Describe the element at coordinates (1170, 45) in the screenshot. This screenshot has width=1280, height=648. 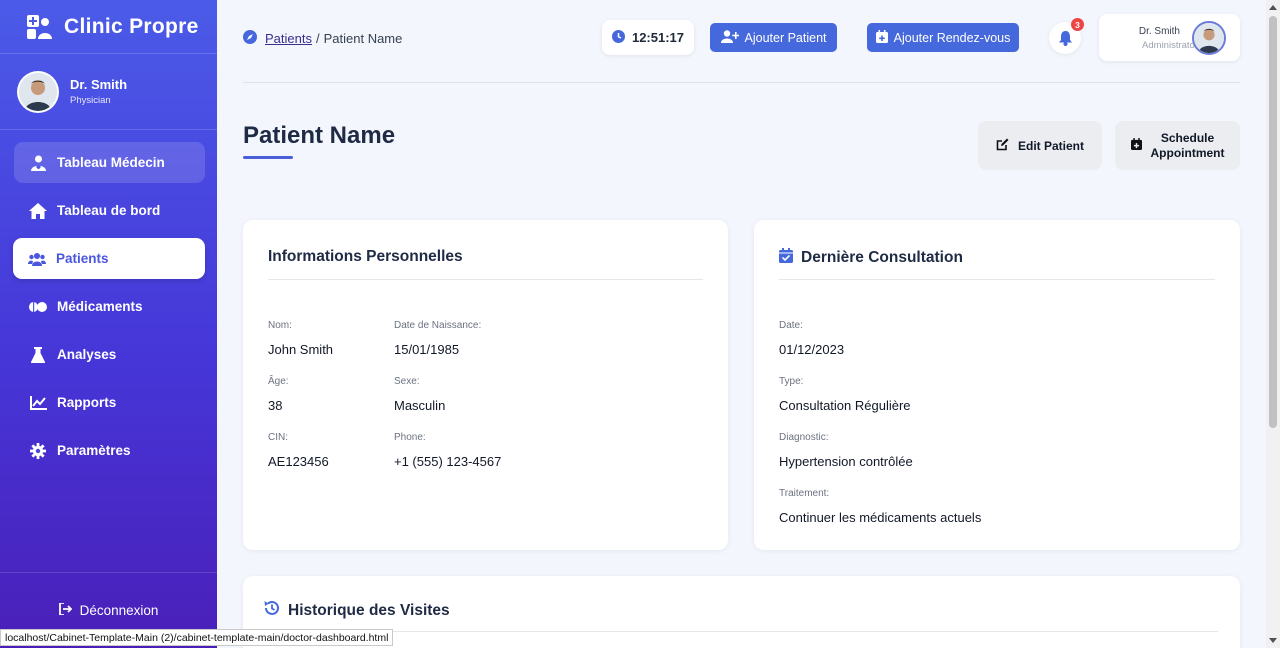
I see `user-role: Administrator` at that location.